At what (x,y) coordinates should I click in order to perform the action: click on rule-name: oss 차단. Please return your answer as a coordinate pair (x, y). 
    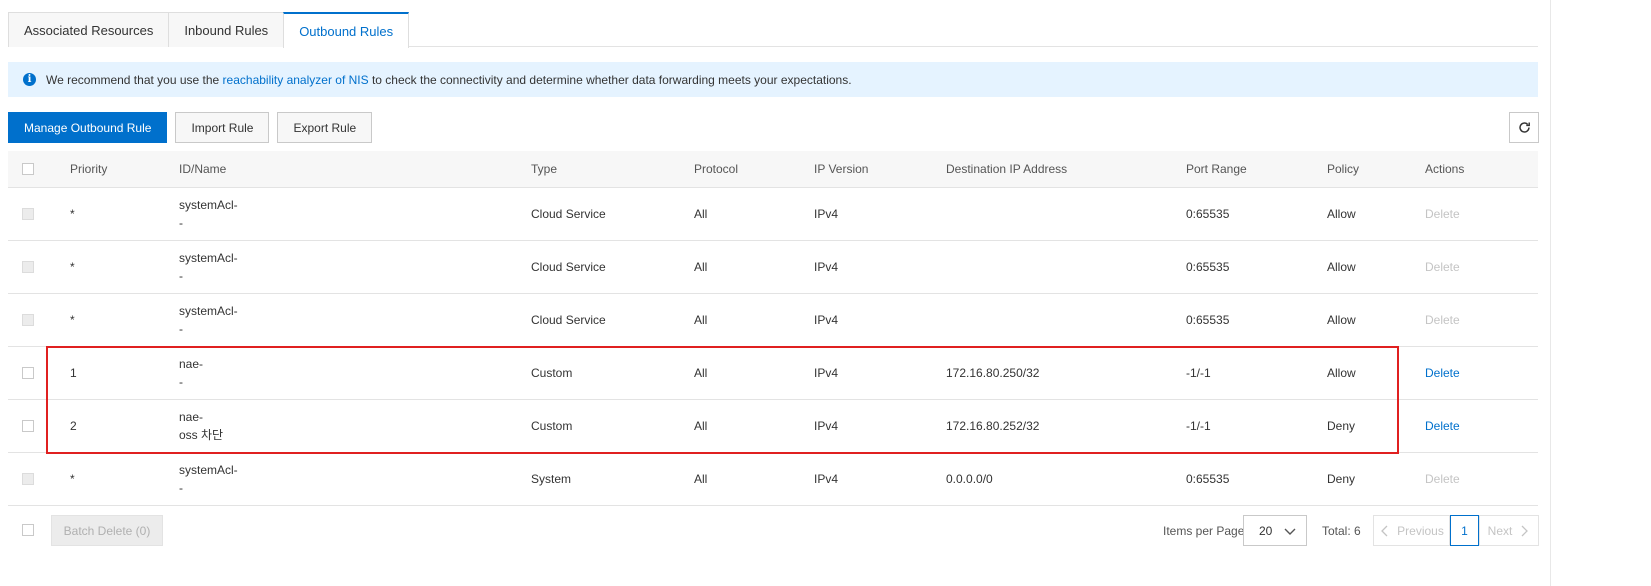
    Looking at the image, I should click on (201, 435).